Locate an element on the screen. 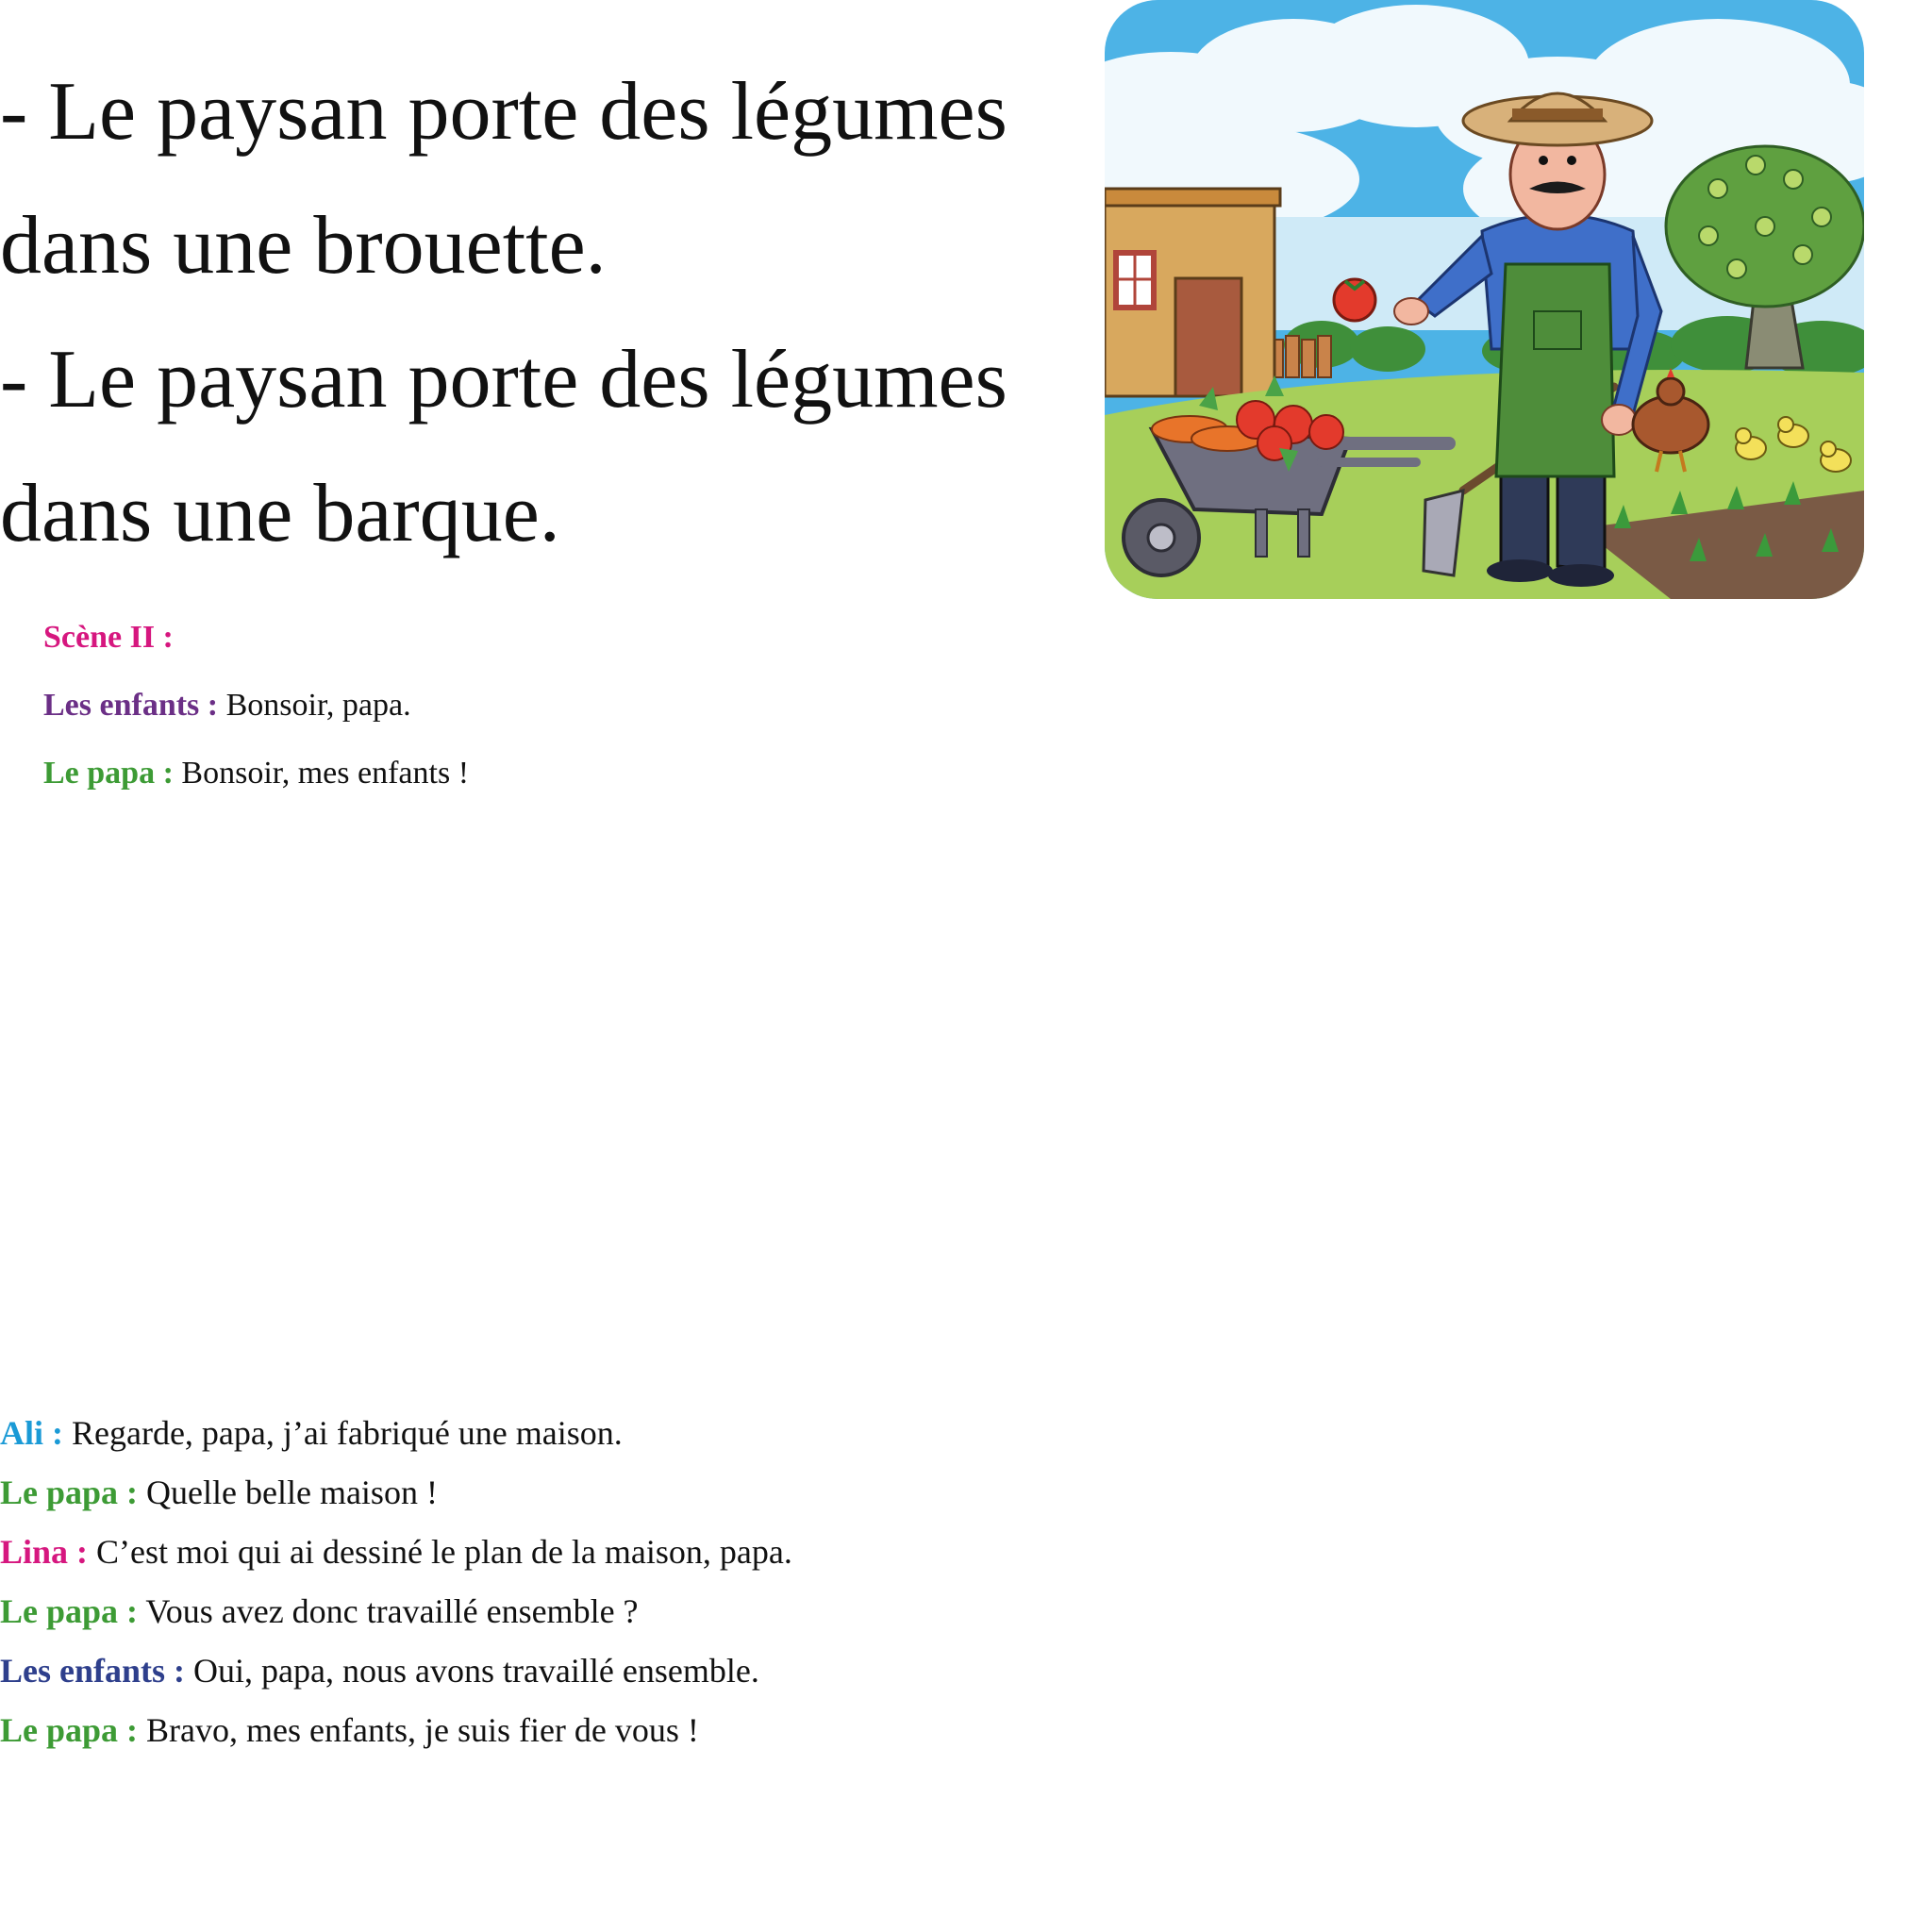 The height and width of the screenshot is (1932, 1932). sentence-2: dans une brouette. is located at coordinates (304, 246).